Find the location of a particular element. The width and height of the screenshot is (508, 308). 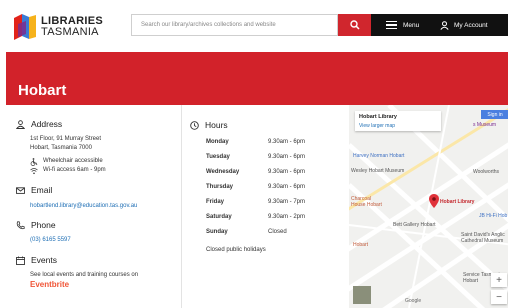

hours-day: Wednesday is located at coordinates (223, 172).